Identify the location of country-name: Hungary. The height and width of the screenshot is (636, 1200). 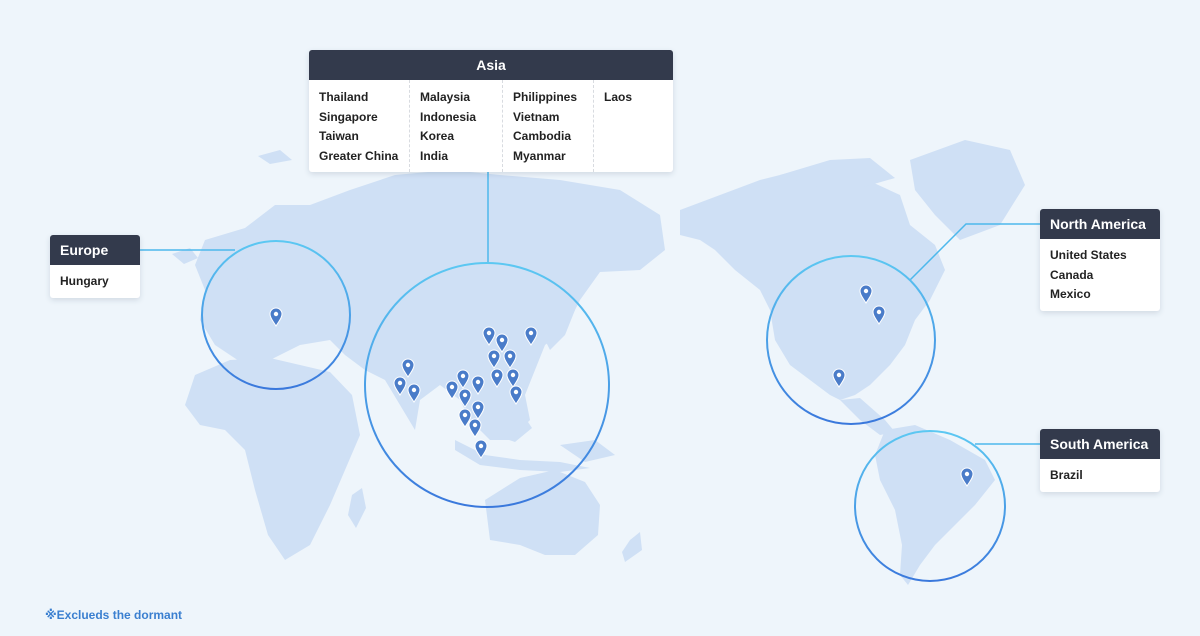
(84, 281).